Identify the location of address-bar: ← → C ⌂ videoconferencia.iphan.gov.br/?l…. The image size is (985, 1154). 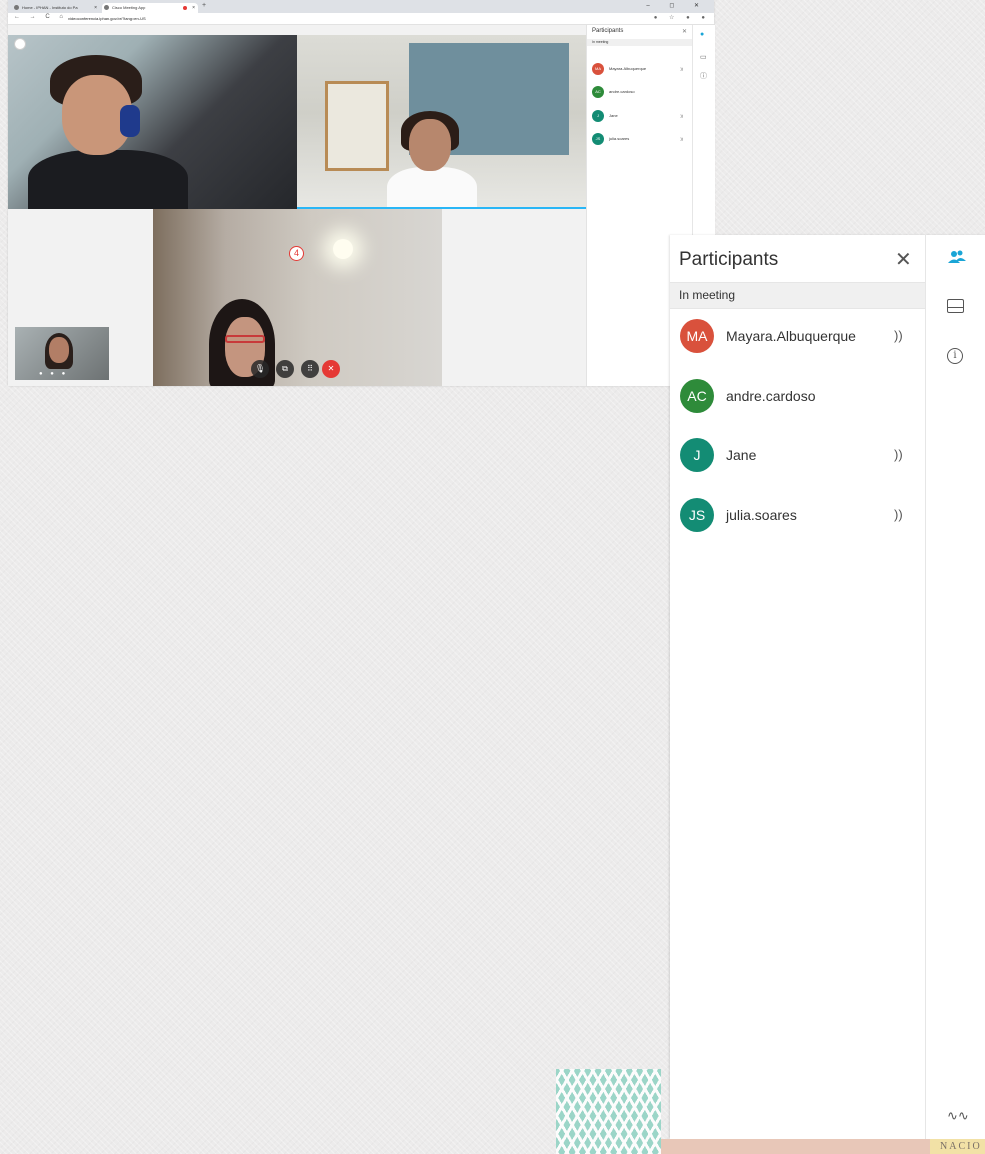
(361, 19).